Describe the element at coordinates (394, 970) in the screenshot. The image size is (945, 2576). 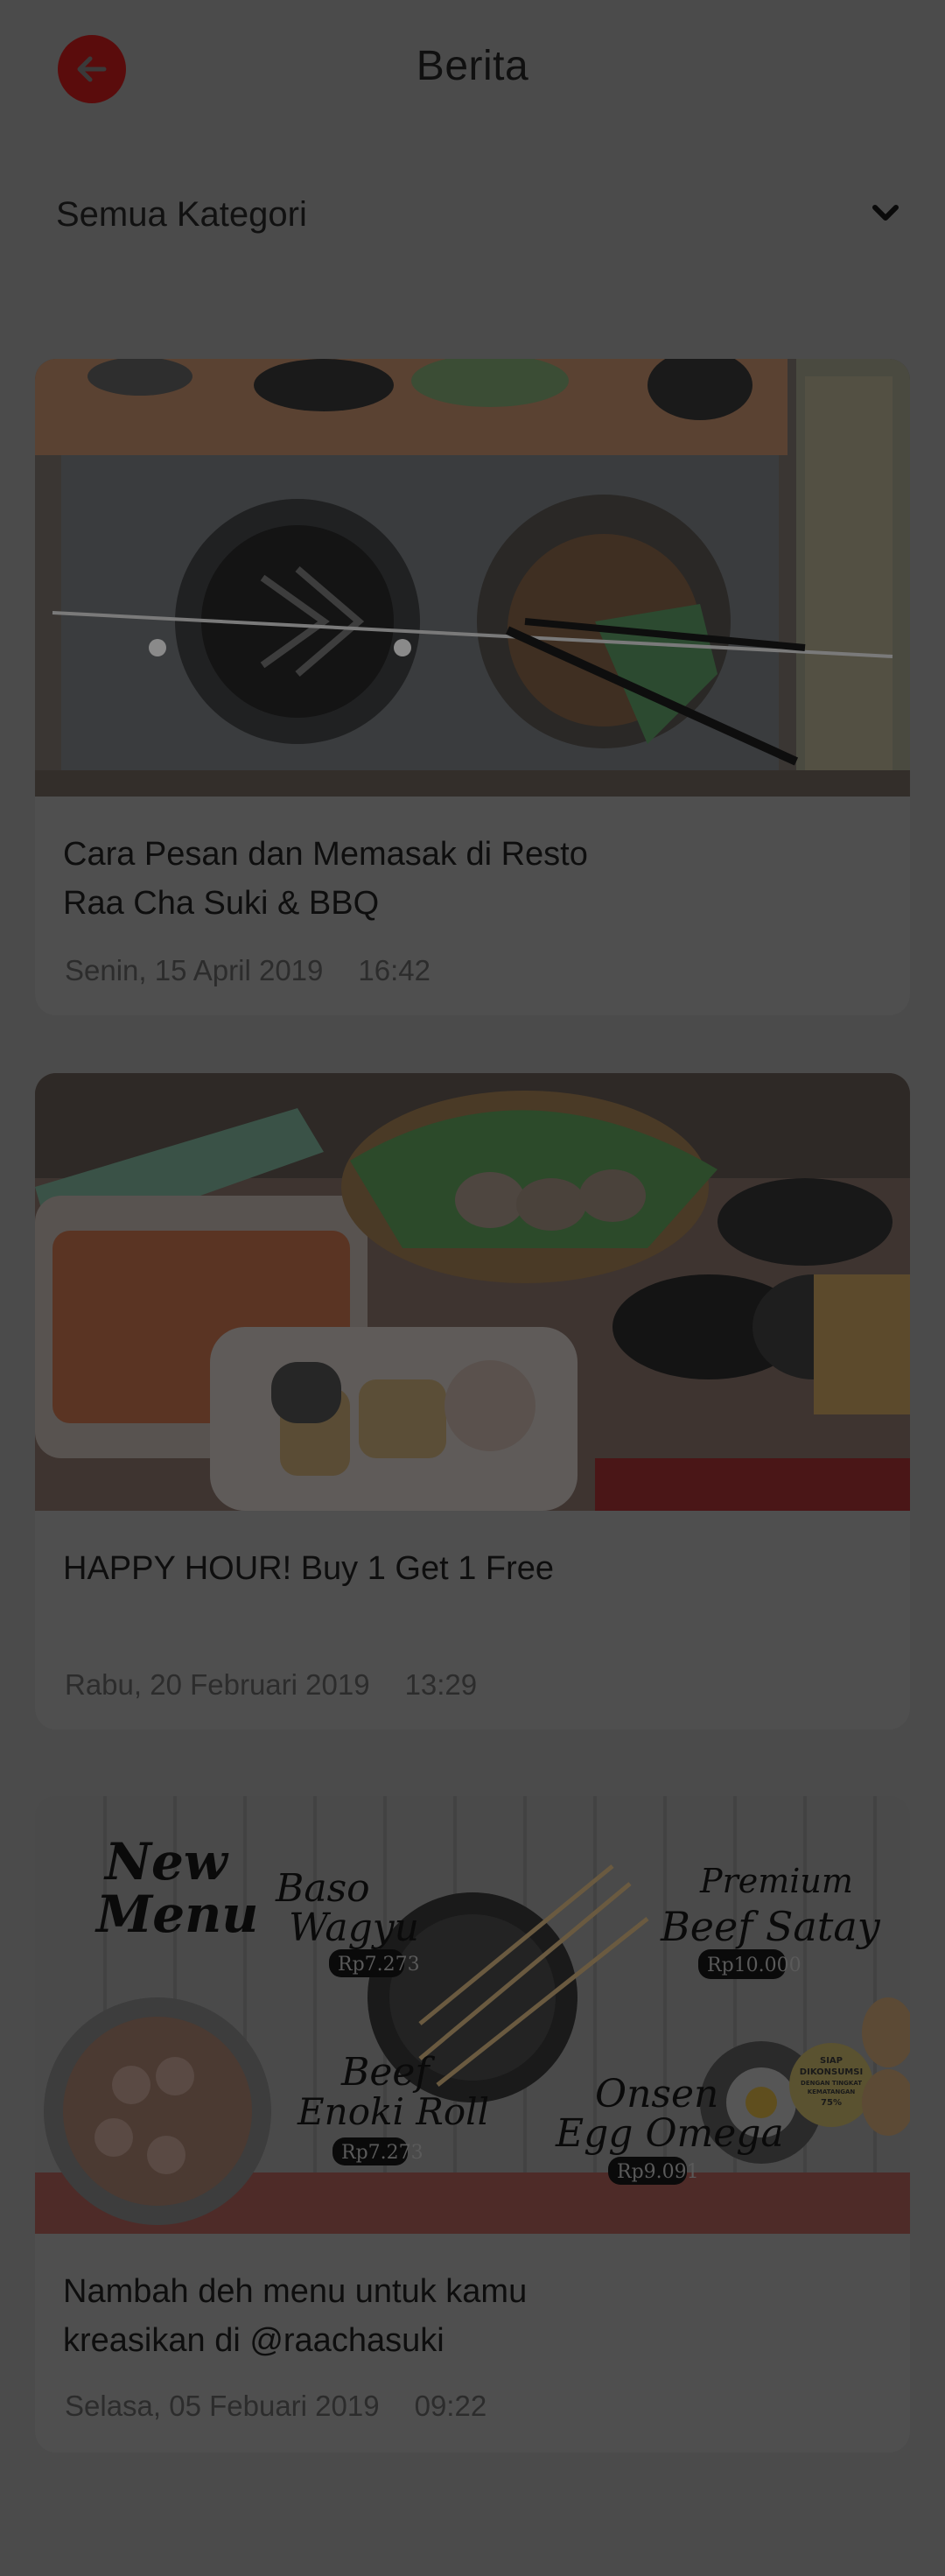
I see `news-time: 16:42` at that location.